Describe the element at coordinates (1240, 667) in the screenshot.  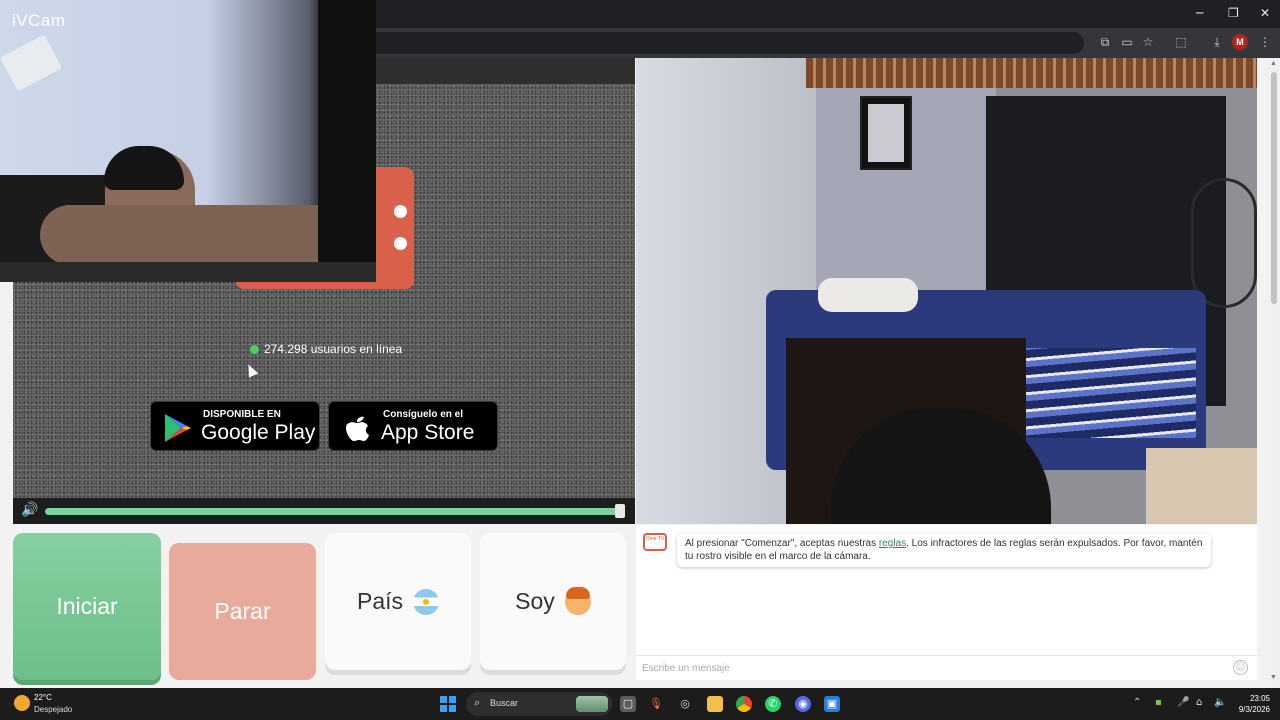
I see `emoji-icon: ☺` at that location.